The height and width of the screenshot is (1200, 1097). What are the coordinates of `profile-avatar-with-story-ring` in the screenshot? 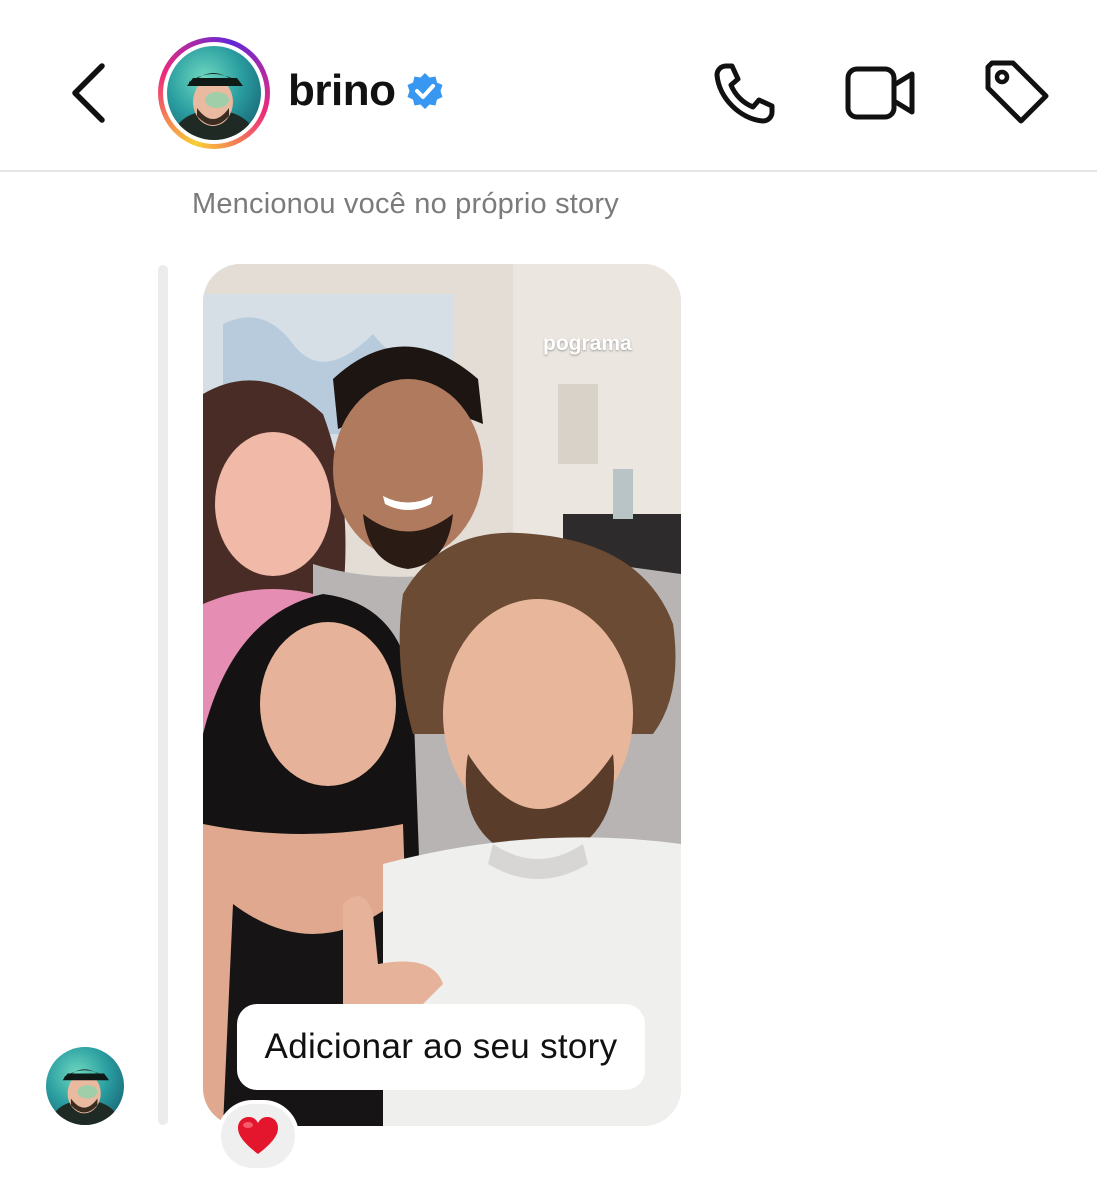 It's located at (214, 93).